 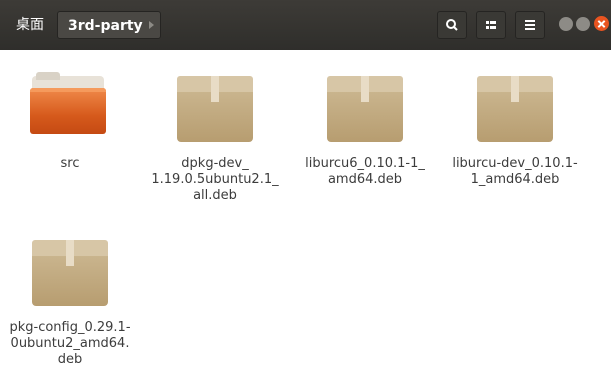 I want to click on search-button, so click(x=452, y=25).